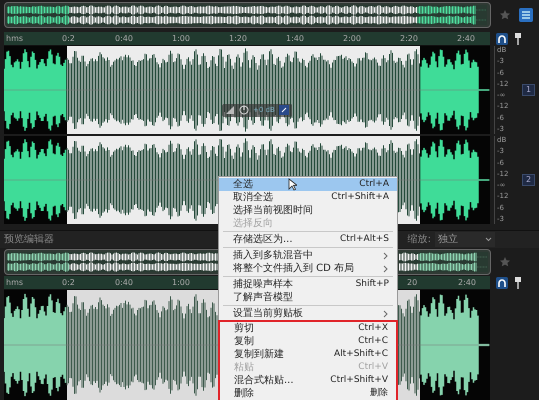  What do you see at coordinates (238, 38) in the screenshot?
I see `time-tick-label: 1:20` at bounding box center [238, 38].